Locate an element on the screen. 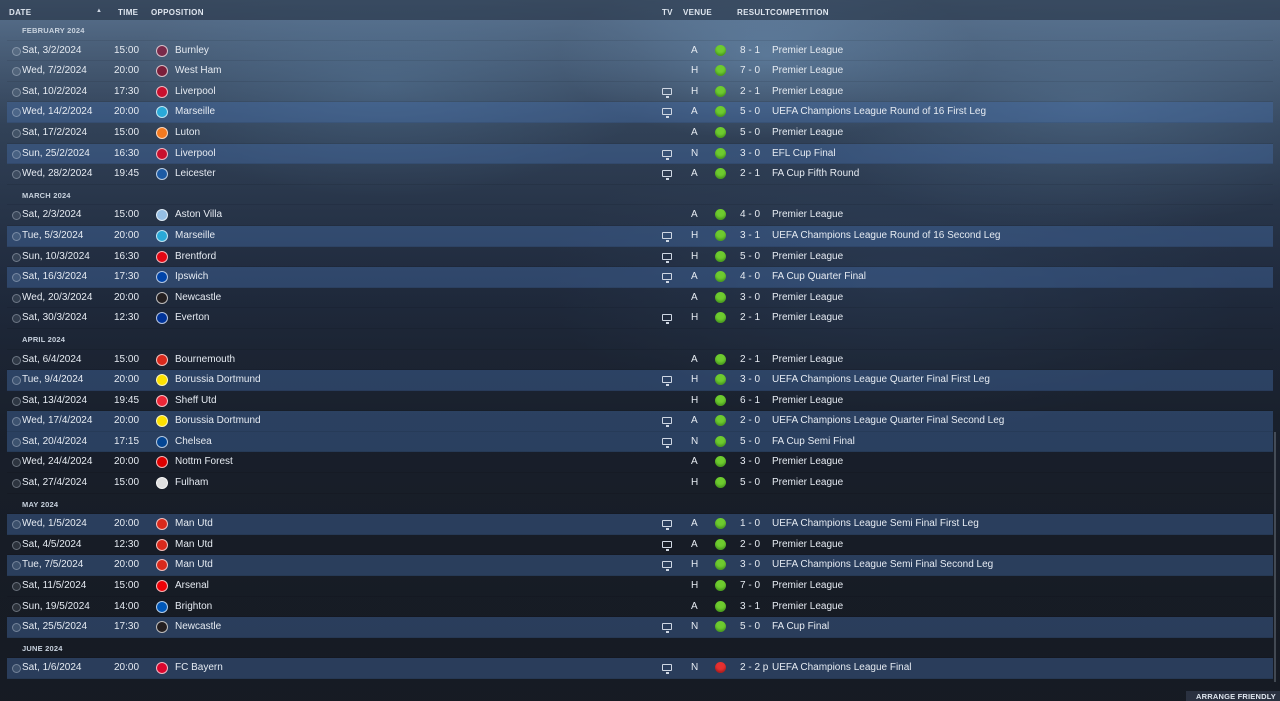  opponent-link: Chelsea is located at coordinates (193, 441).